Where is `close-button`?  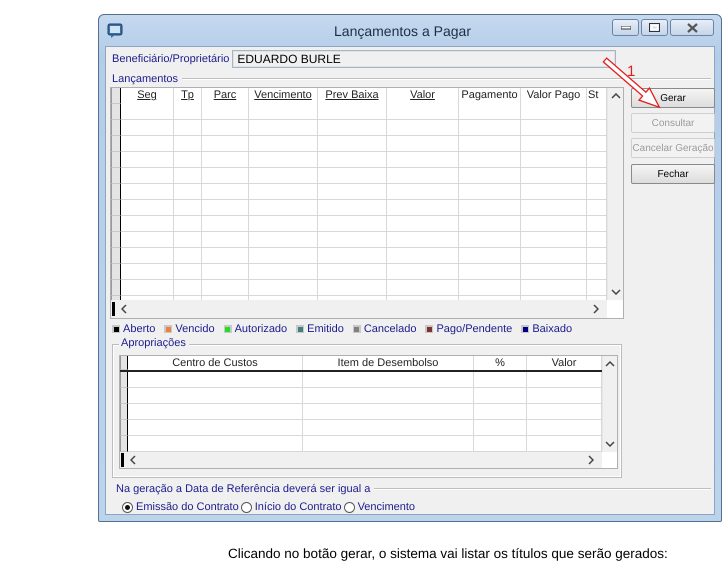
close-button is located at coordinates (692, 27).